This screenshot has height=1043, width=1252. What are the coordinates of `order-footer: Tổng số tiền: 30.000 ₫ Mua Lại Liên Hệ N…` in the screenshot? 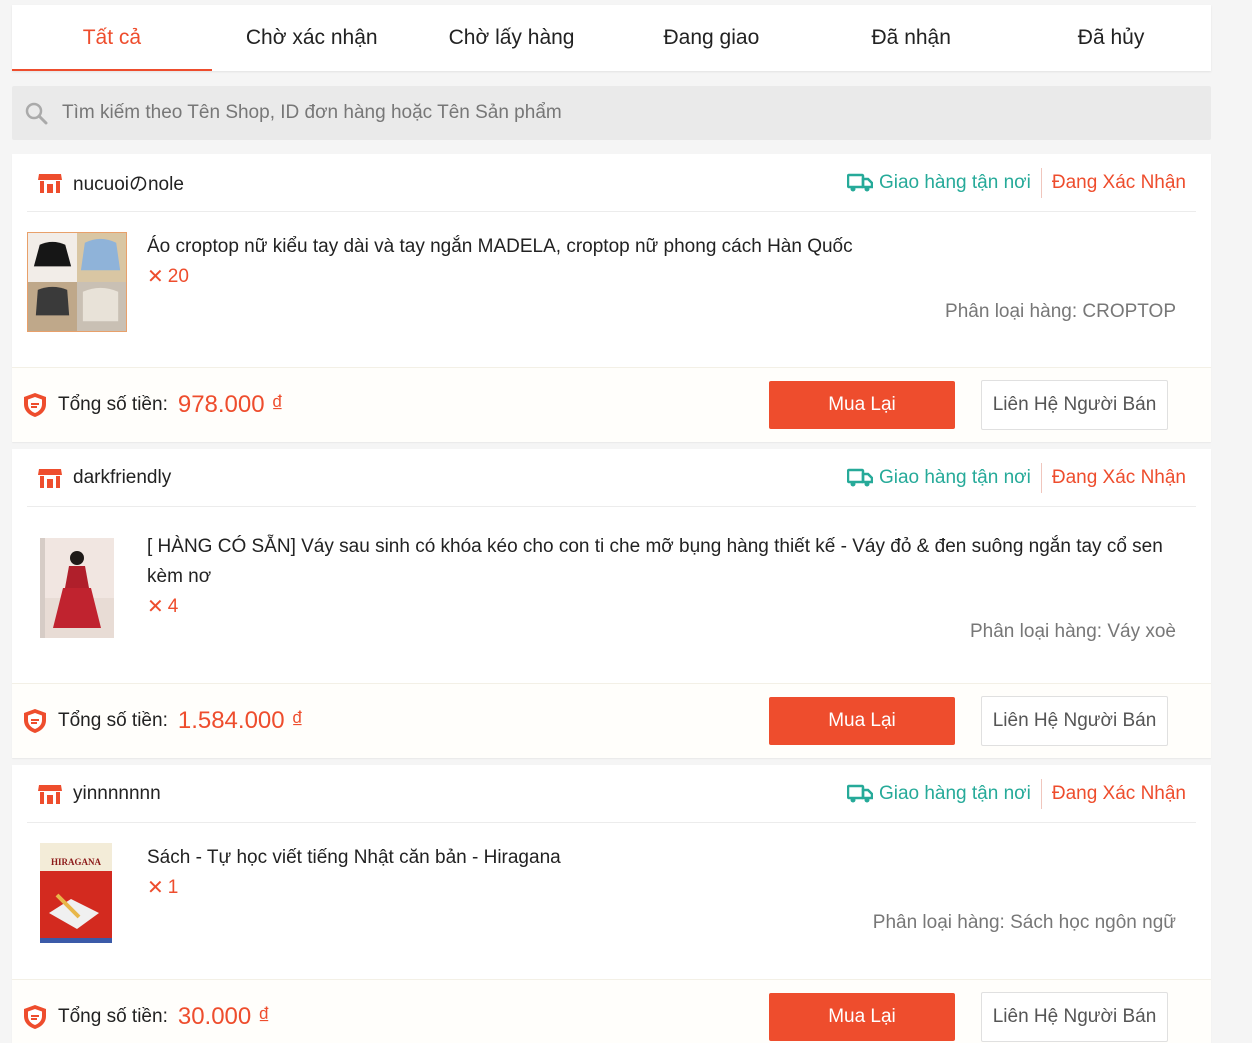 It's located at (611, 1011).